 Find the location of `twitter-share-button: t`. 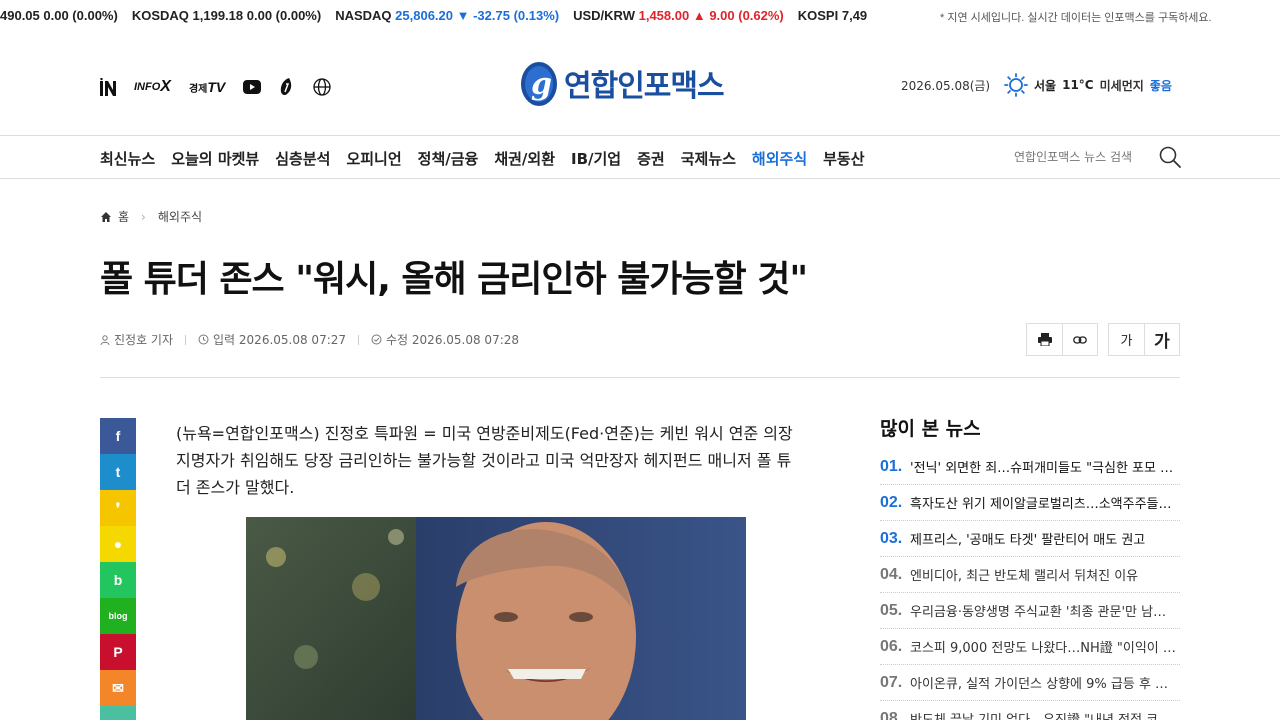

twitter-share-button: t is located at coordinates (118, 472).